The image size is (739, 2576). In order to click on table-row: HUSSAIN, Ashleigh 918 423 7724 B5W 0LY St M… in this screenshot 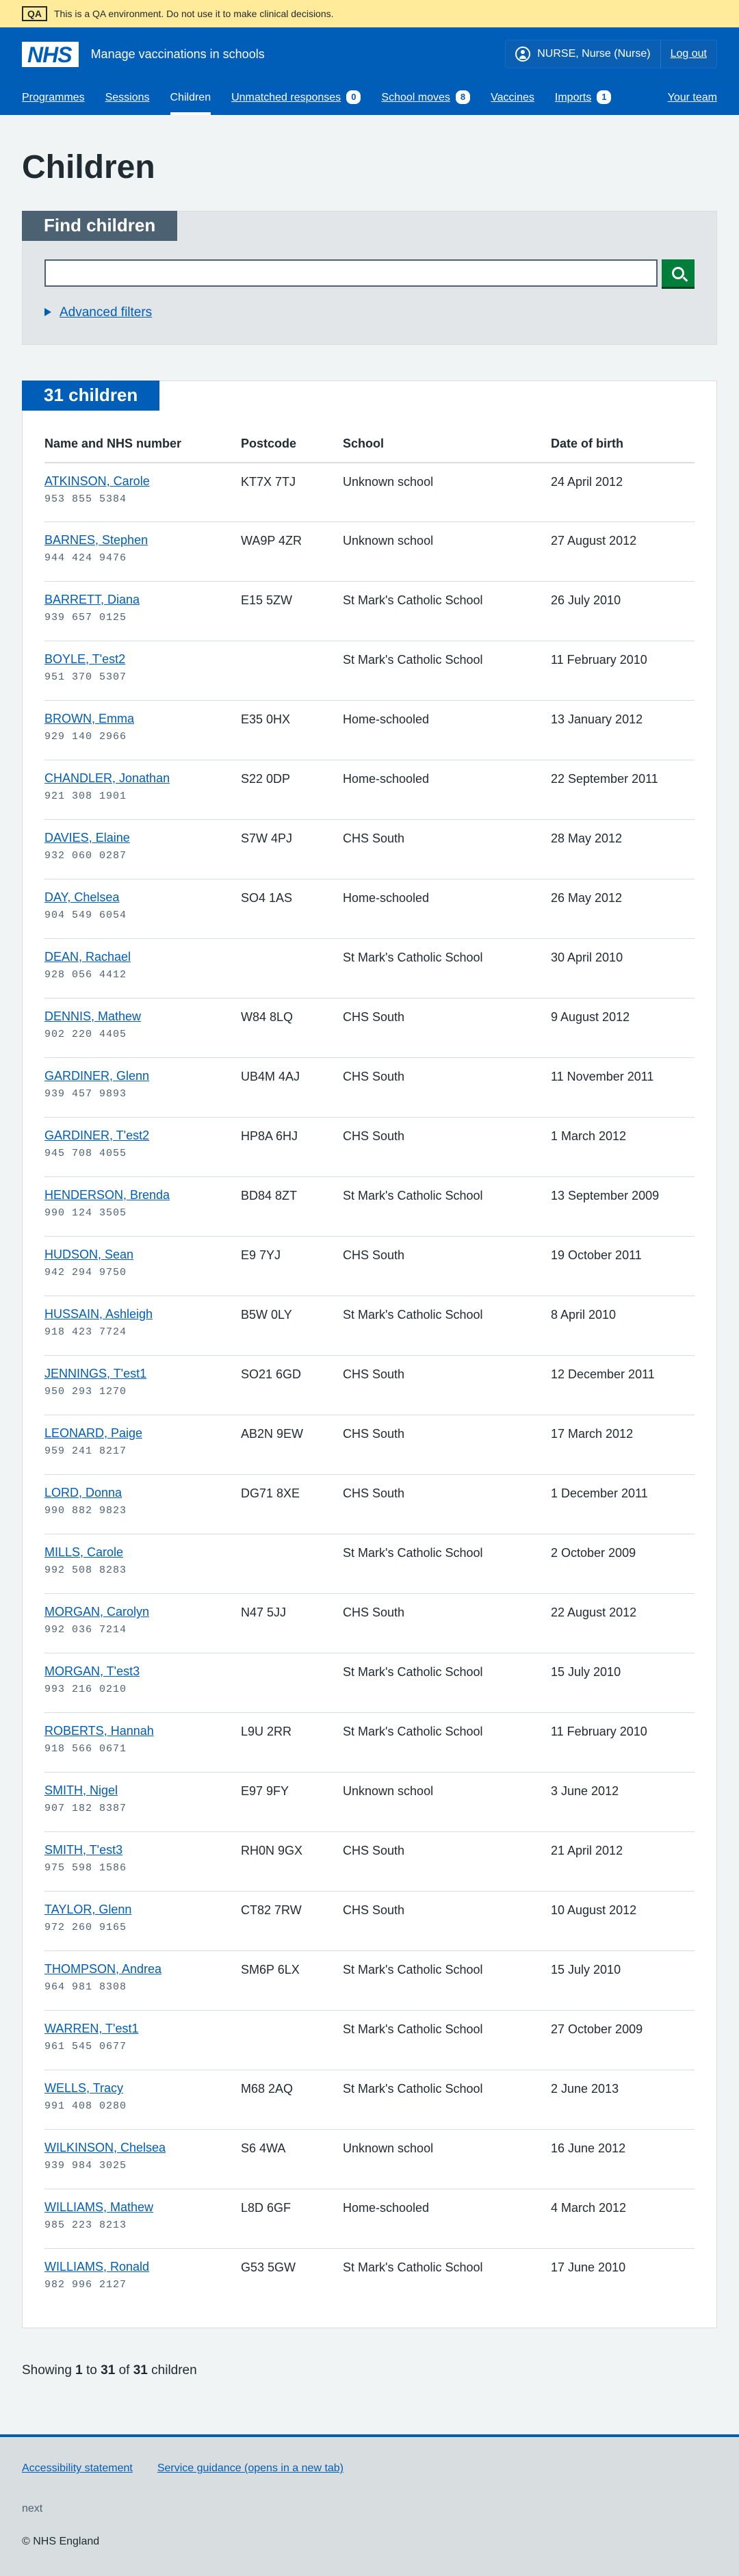, I will do `click(369, 1326)`.